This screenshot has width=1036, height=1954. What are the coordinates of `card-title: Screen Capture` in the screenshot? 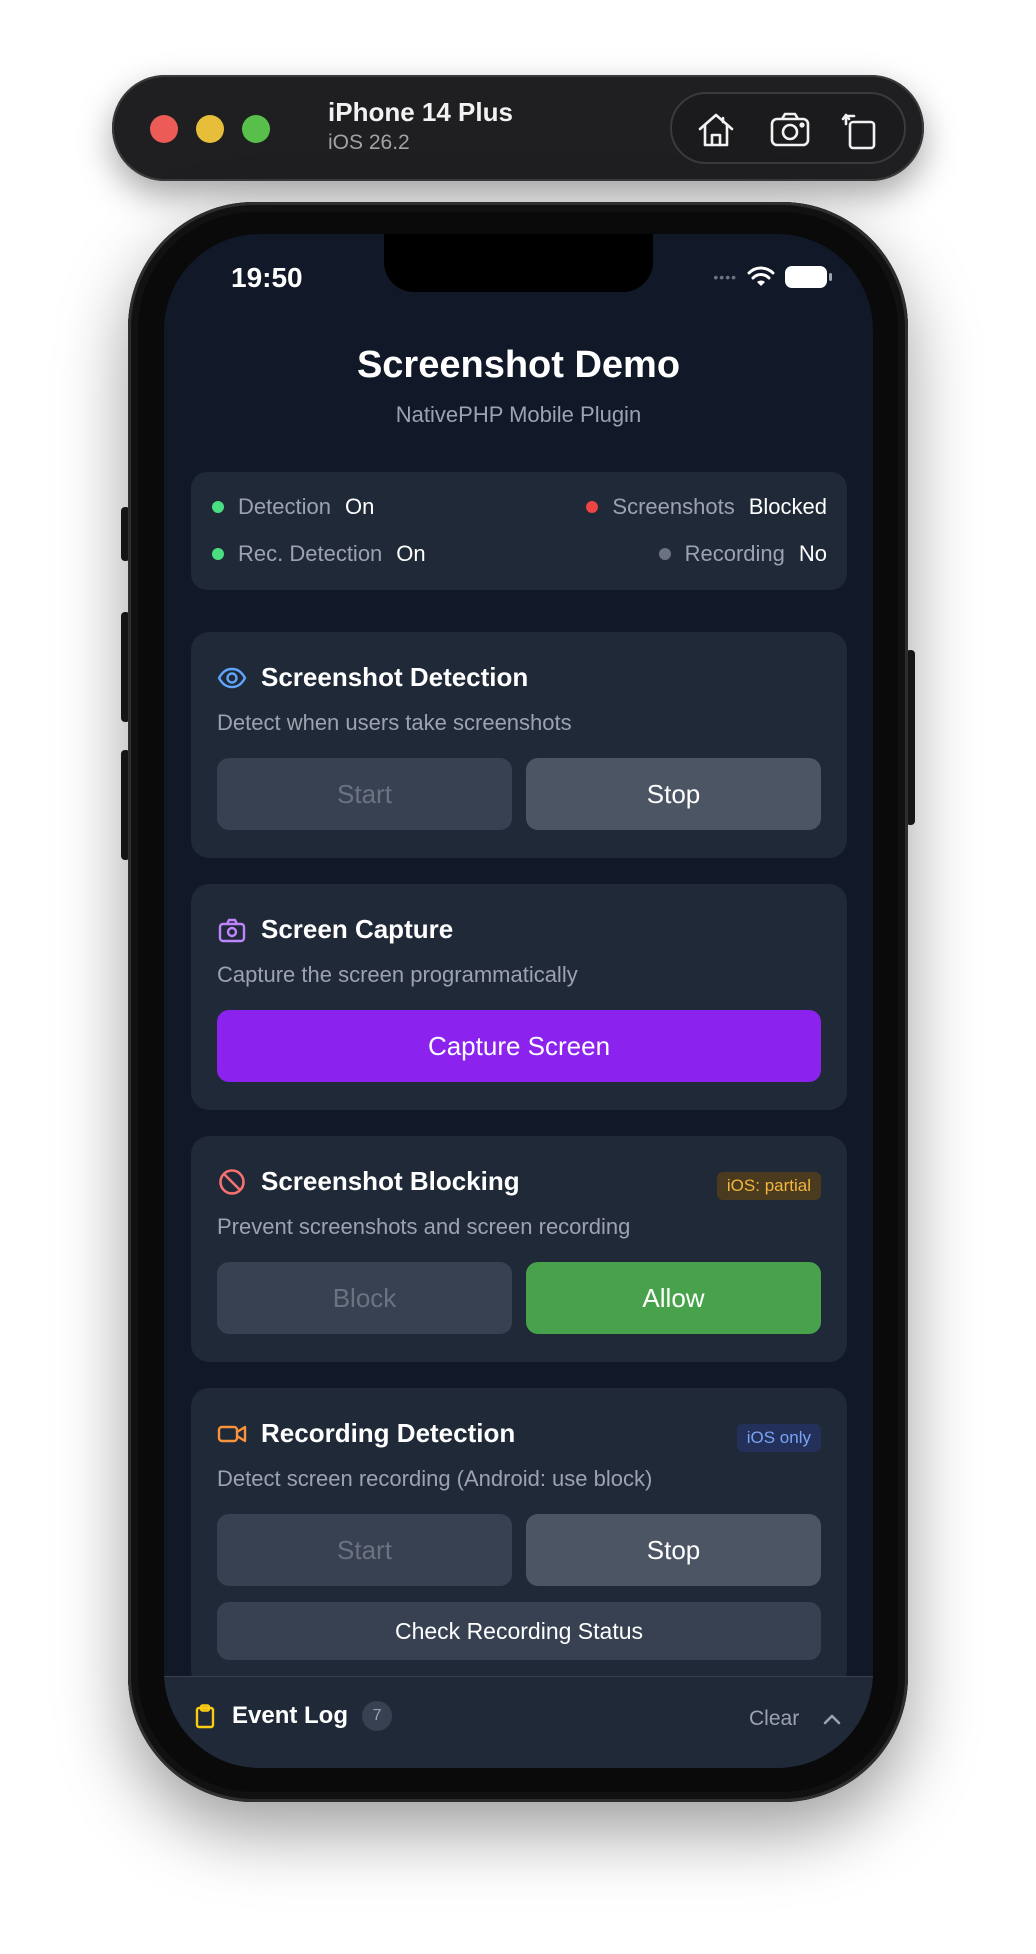 It's located at (357, 929).